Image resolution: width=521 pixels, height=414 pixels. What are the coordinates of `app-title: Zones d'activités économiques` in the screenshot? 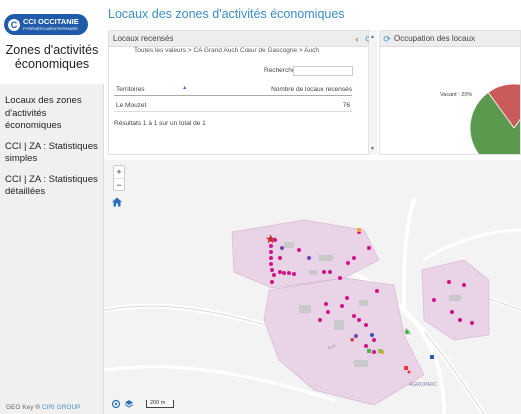 It's located at (52, 57).